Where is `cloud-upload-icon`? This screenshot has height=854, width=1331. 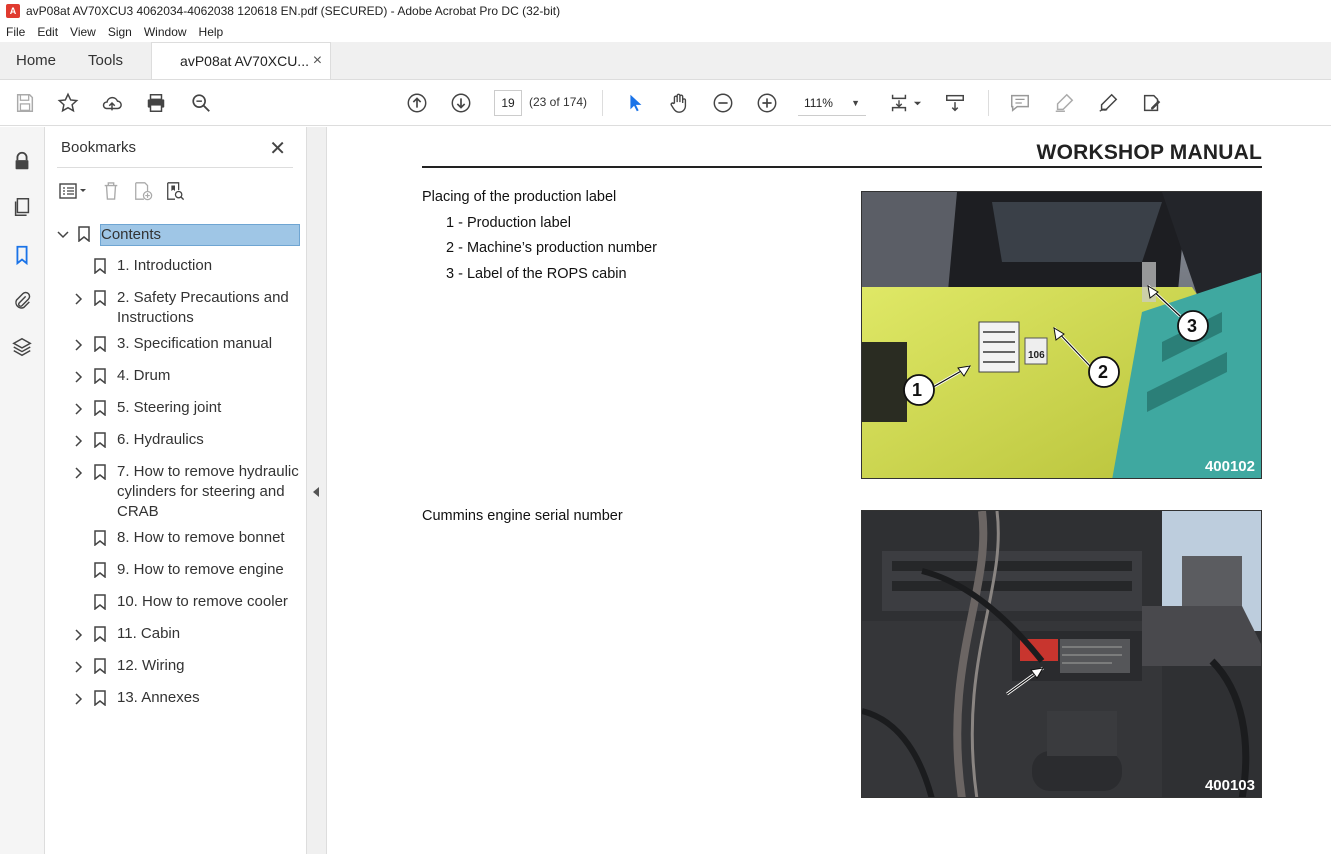
cloud-upload-icon is located at coordinates (112, 103).